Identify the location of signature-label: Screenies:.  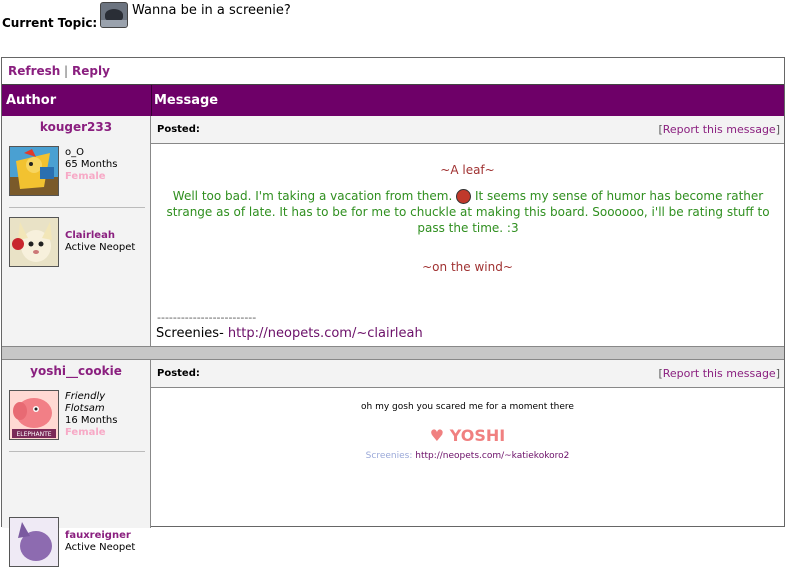
(389, 456).